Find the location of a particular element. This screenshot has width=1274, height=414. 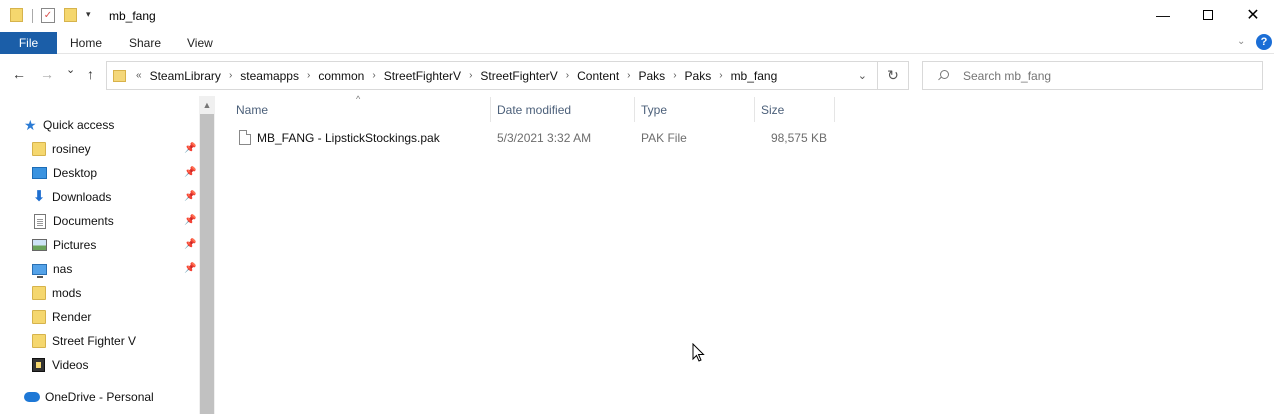

sidebar-item-videos: Videos is located at coordinates (60, 365).